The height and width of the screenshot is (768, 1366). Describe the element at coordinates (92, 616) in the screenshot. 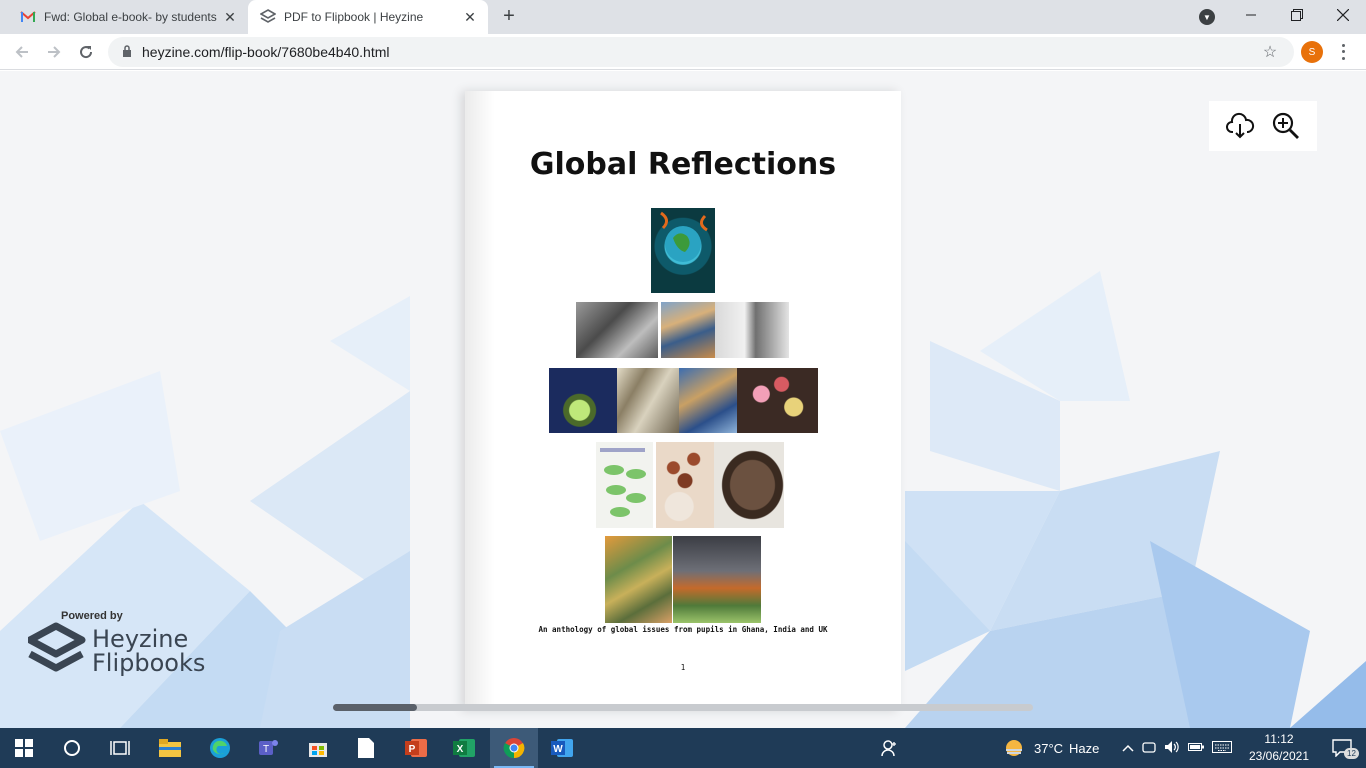

I see `powered-by-label: Powered by` at that location.